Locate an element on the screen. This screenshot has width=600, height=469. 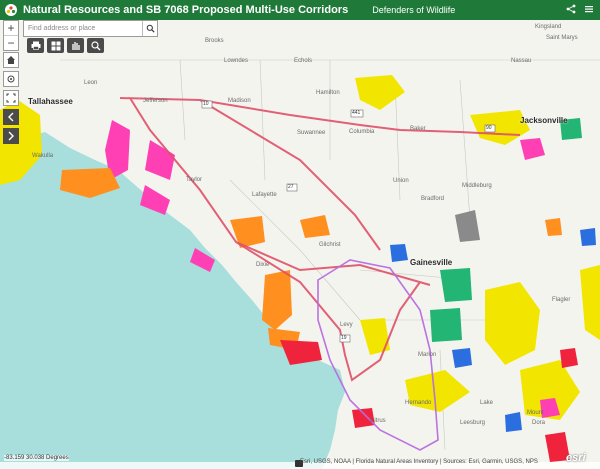
print-button is located at coordinates (35, 45).